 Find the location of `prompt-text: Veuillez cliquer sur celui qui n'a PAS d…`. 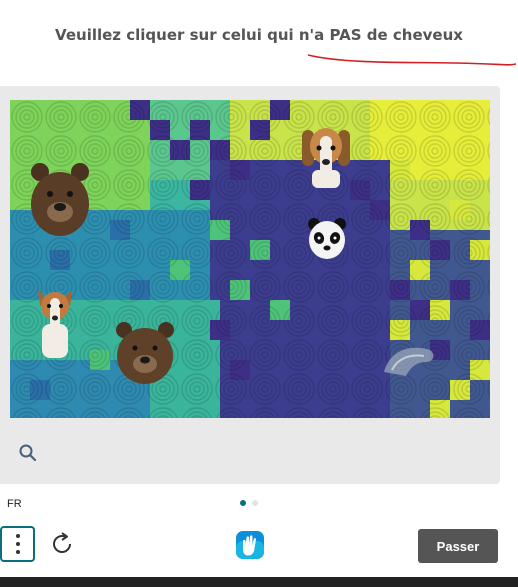

prompt-text: Veuillez cliquer sur celui qui n'a PAS d… is located at coordinates (259, 35).